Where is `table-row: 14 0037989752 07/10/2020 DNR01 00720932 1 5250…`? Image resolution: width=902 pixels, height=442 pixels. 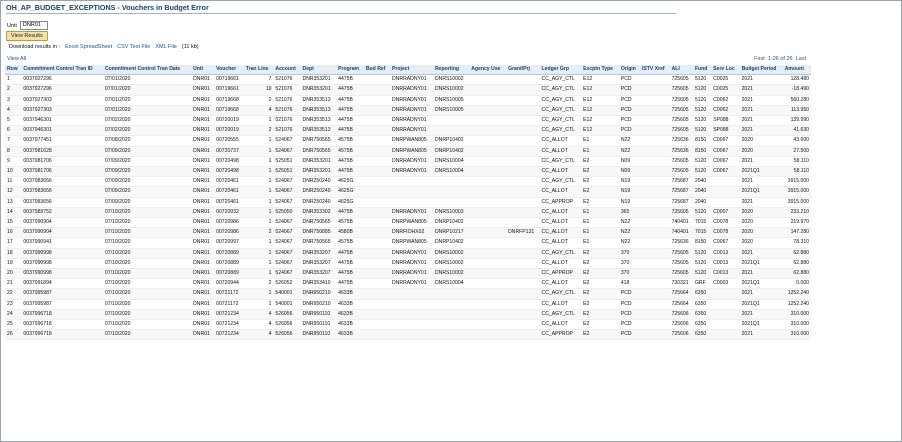
table-row: 14 0037989752 07/10/2020 DNR01 00720932 1 5250… is located at coordinates (408, 213).